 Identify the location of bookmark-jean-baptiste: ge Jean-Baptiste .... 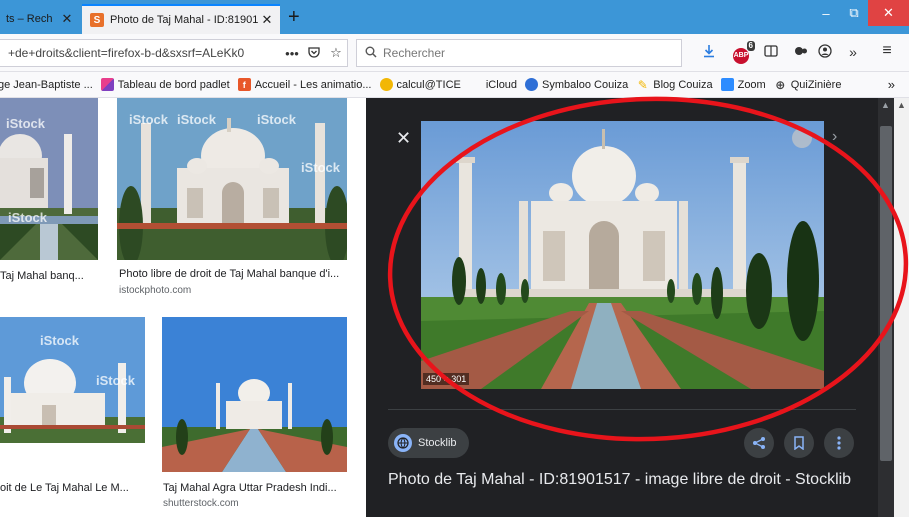
(46, 85).